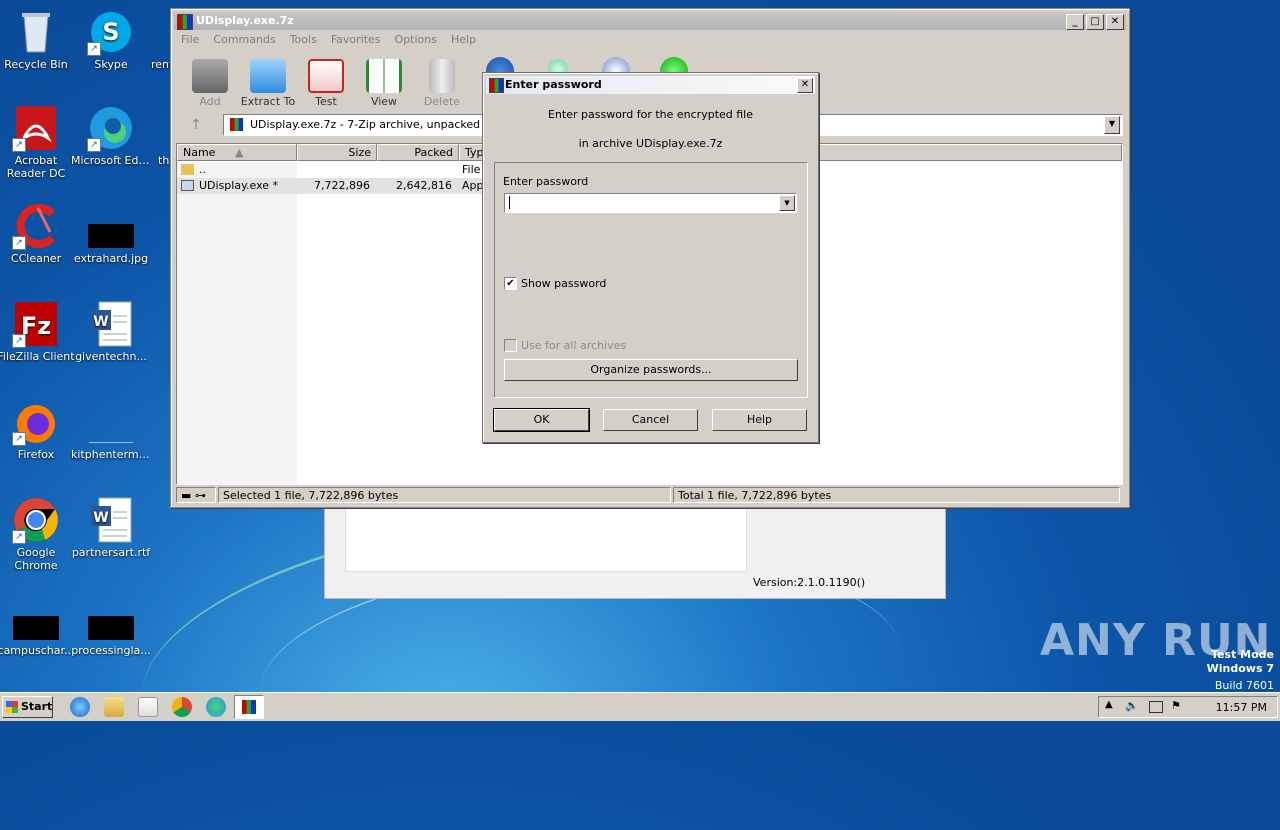 This screenshot has width=1280, height=830. What do you see at coordinates (809, 582) in the screenshot?
I see `version-label: Version:2.1.0.1190()` at bounding box center [809, 582].